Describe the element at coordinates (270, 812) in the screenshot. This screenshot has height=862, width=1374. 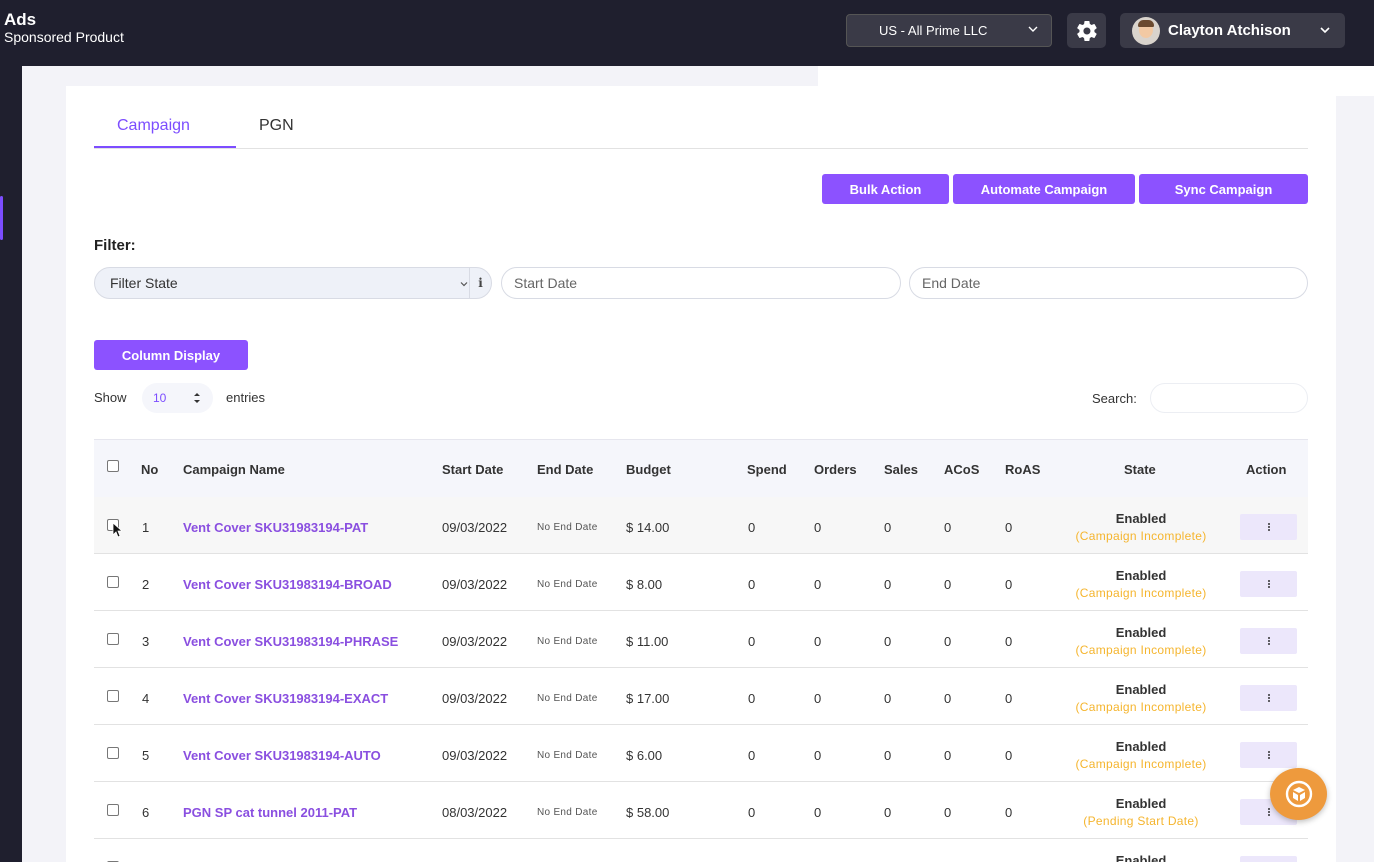
I see `campaign-name-link: PGN SP cat tunnel 2011-PAT` at that location.